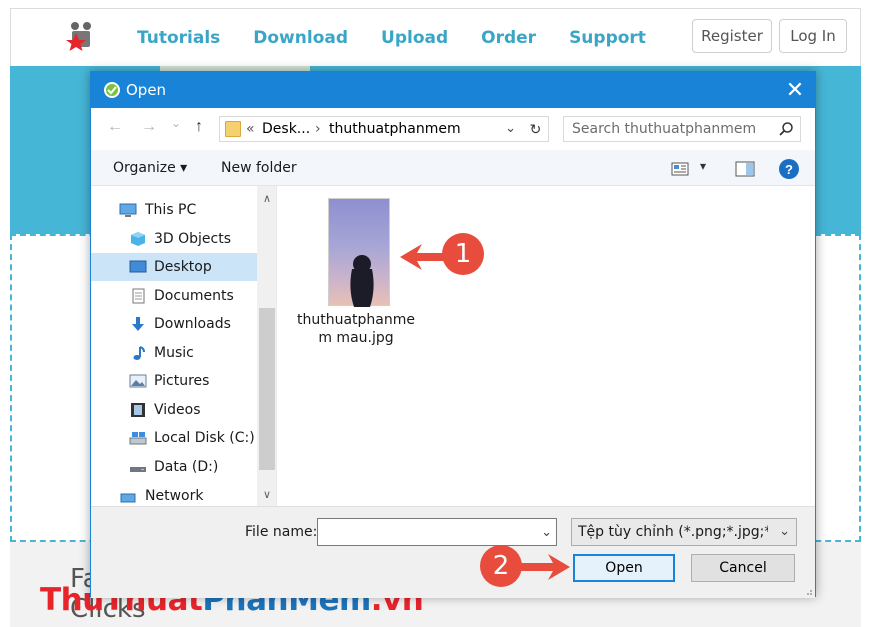  Describe the element at coordinates (624, 568) in the screenshot. I see `open-button: Open` at that location.